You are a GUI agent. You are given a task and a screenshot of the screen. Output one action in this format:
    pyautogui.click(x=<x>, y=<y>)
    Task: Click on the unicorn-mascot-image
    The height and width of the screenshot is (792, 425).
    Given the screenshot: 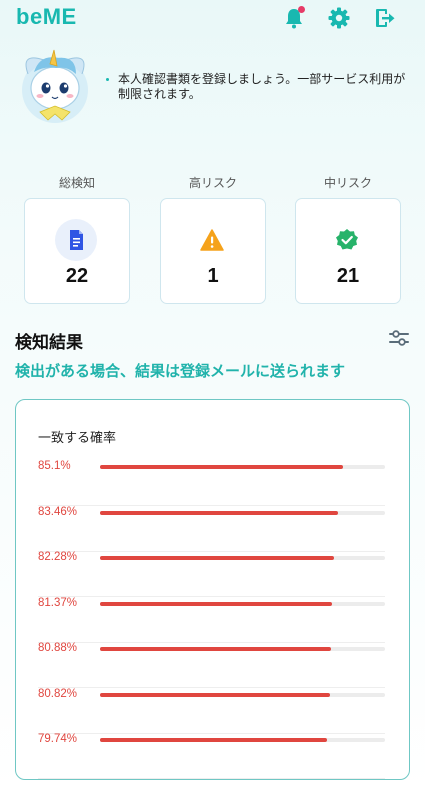 What is the action you would take?
    pyautogui.click(x=55, y=89)
    